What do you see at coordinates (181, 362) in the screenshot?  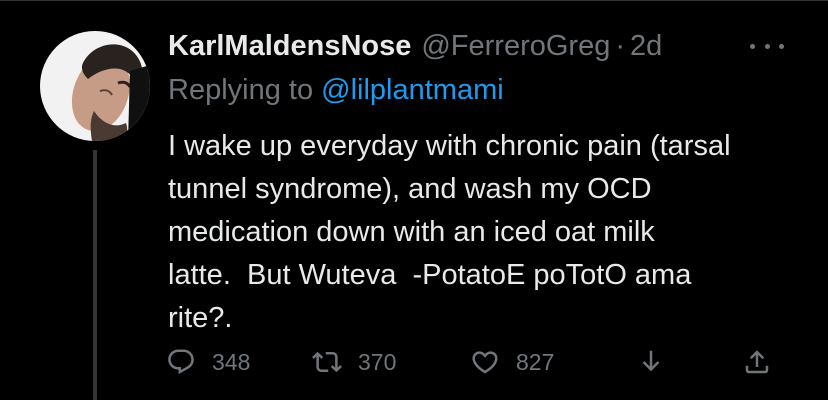 I see `reply-icon` at bounding box center [181, 362].